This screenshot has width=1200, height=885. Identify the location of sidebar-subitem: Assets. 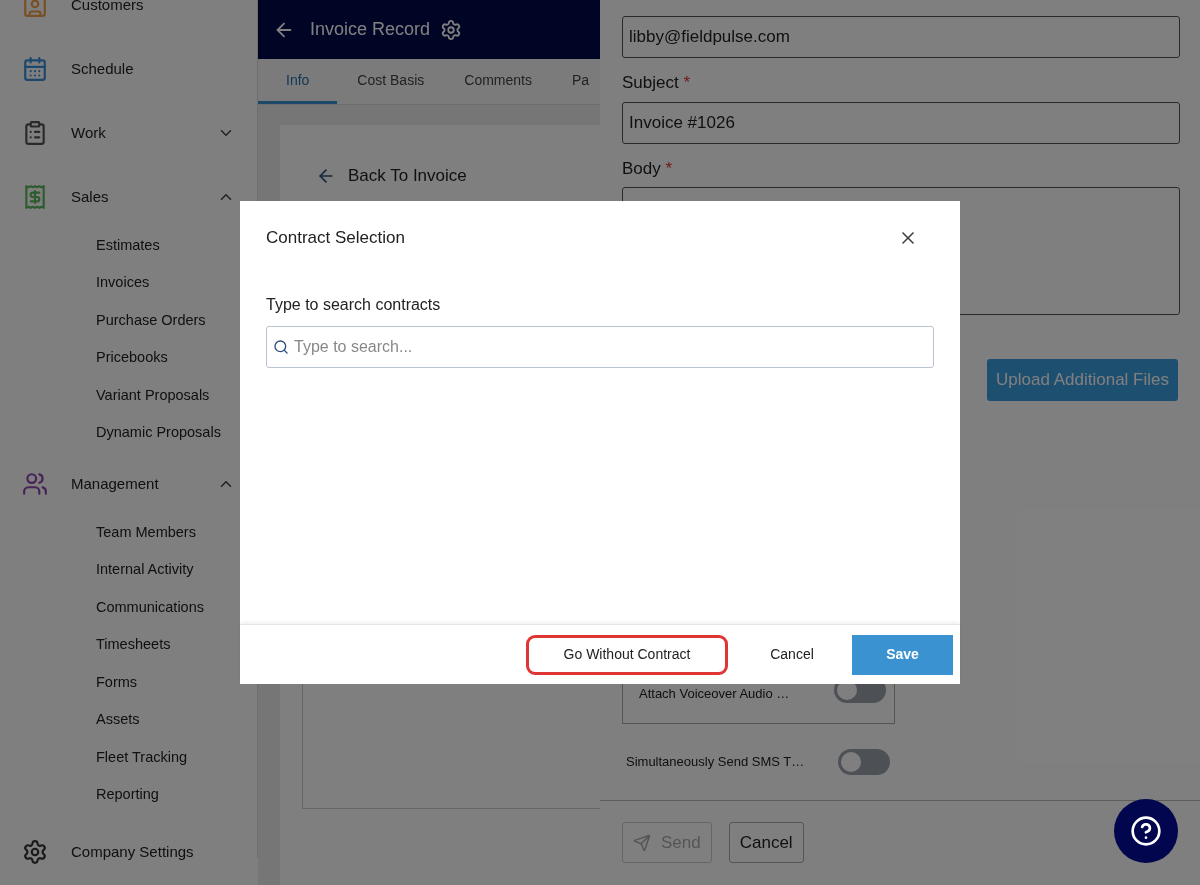
(128, 720).